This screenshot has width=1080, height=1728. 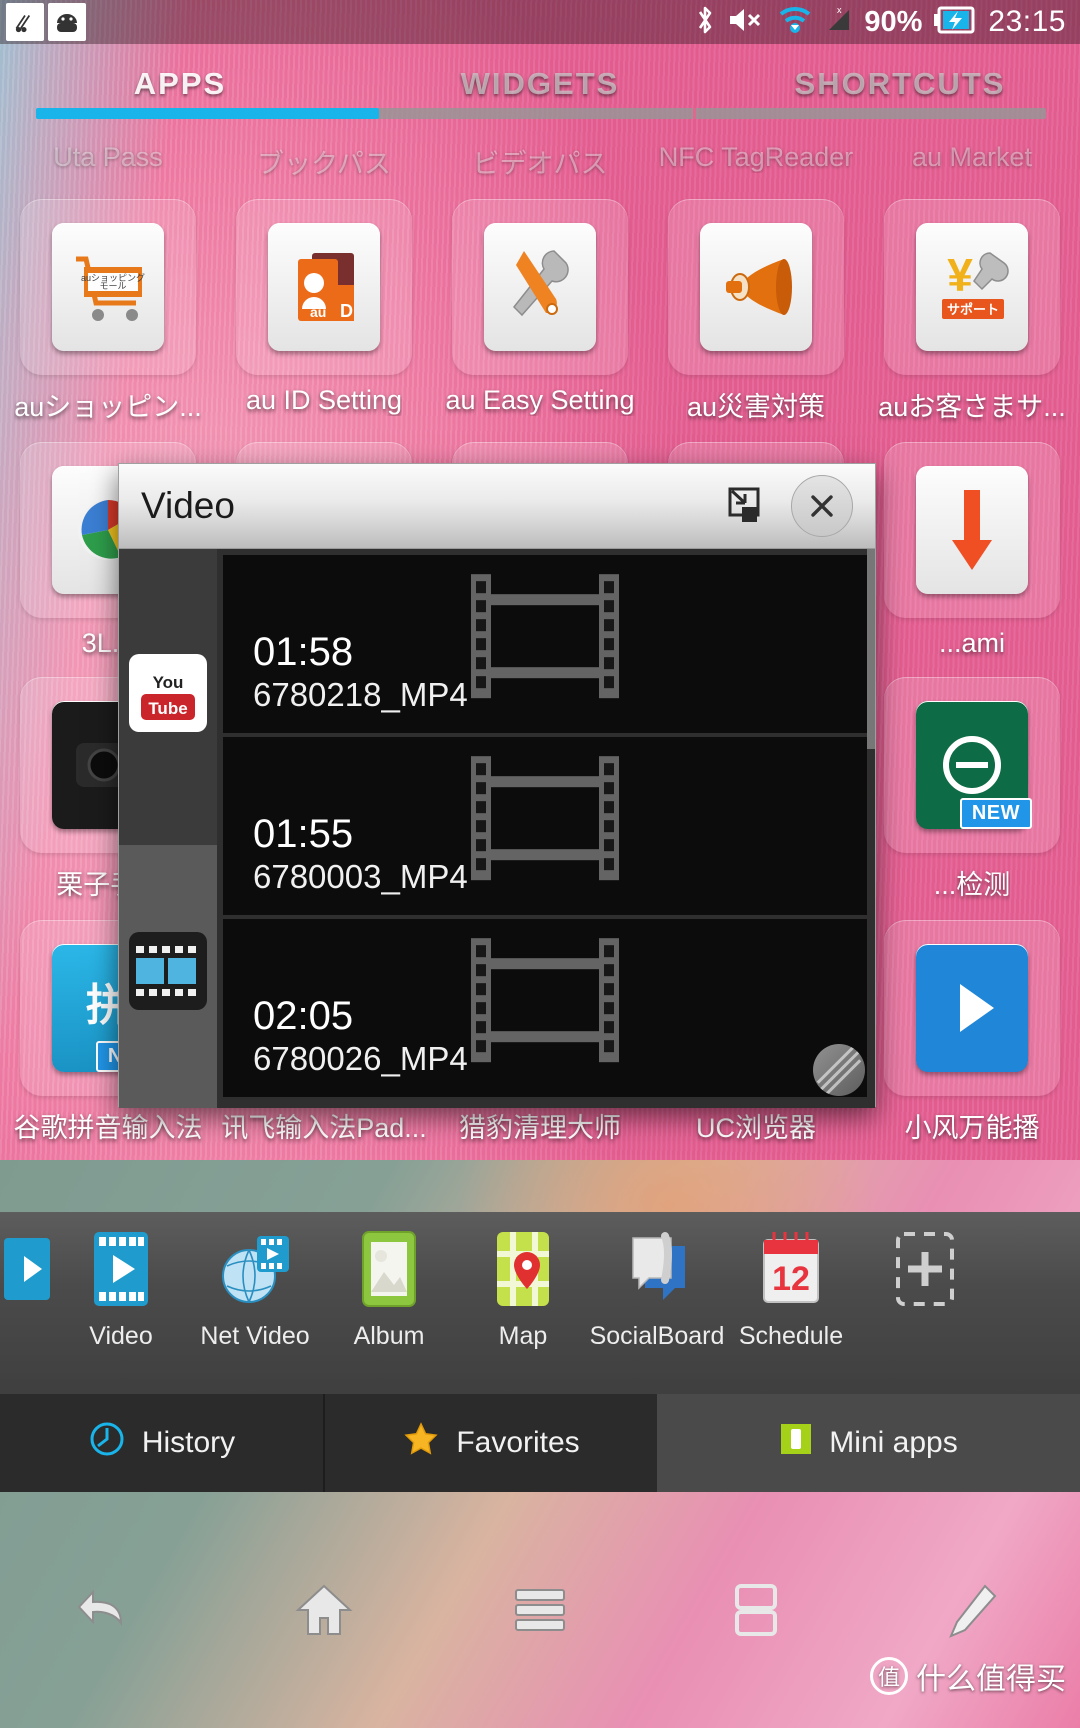 I want to click on mini-app-album: Album, so click(x=389, y=1288).